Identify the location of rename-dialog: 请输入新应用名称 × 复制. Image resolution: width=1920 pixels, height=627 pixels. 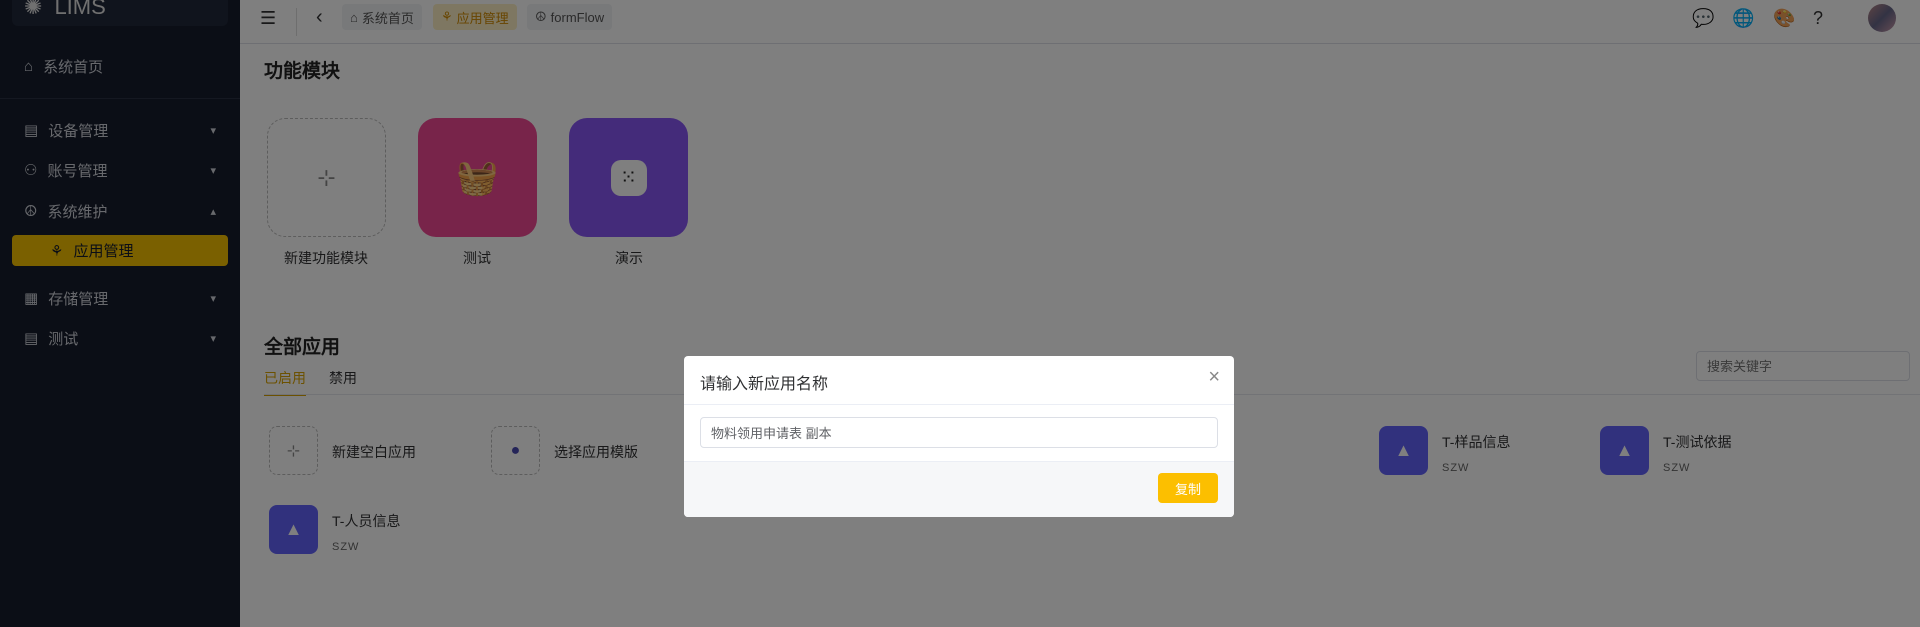
(959, 436).